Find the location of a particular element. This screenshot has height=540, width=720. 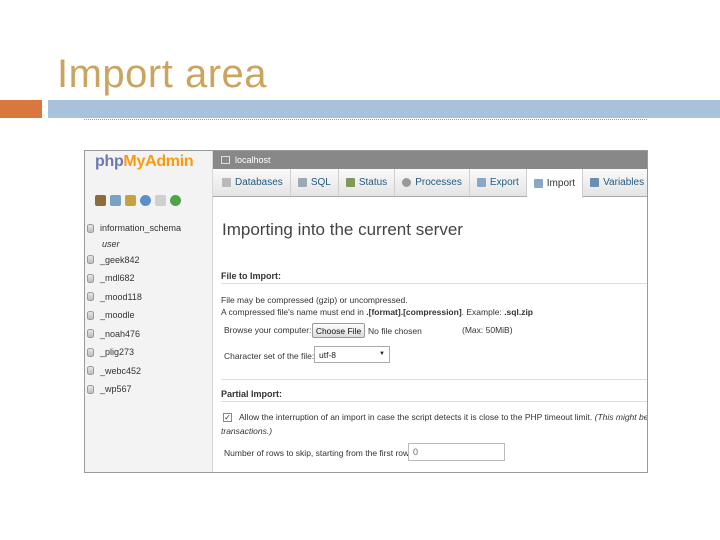

server-breadcrumb: localhost is located at coordinates (430, 160).